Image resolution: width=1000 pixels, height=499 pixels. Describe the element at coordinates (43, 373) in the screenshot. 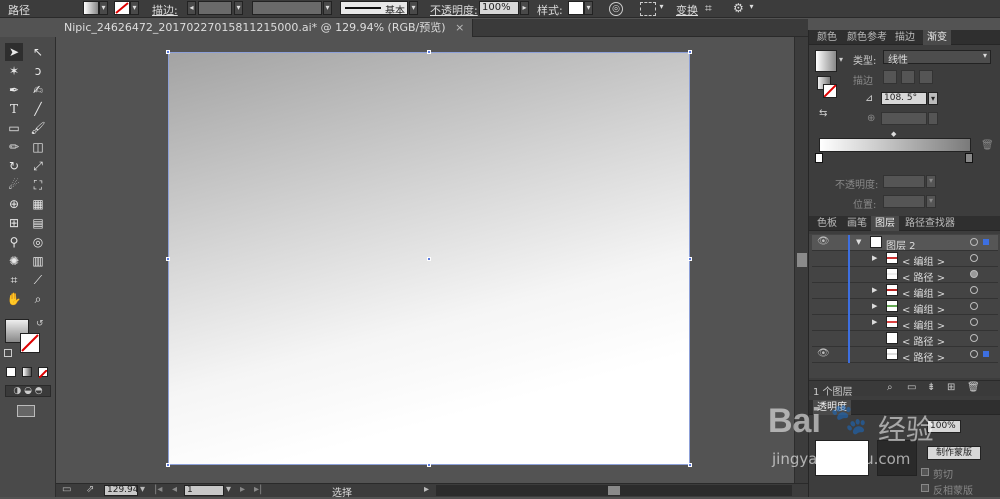

I see `none-mode-icon` at that location.